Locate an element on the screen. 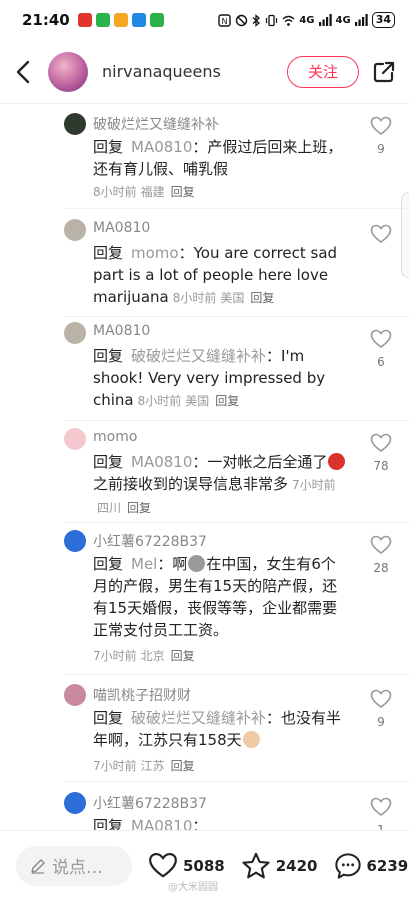  reply-target: momo is located at coordinates (155, 253).